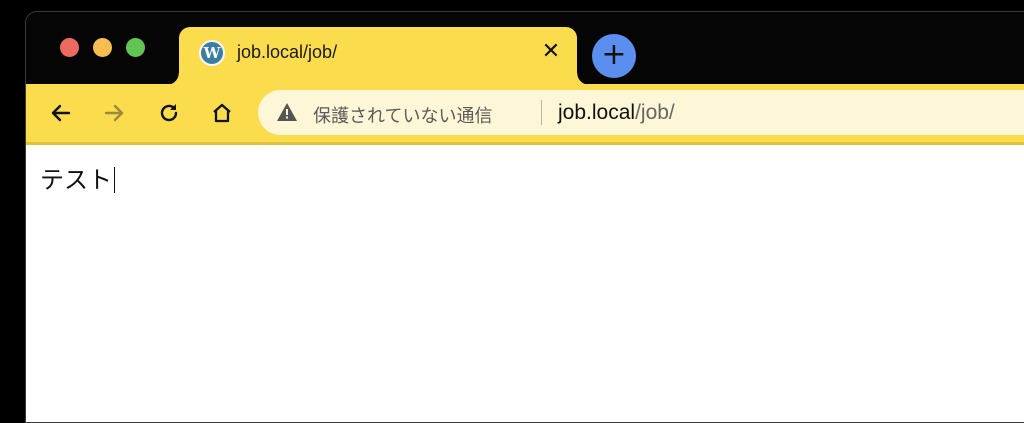  I want to click on close-tab-button: ✕, so click(551, 52).